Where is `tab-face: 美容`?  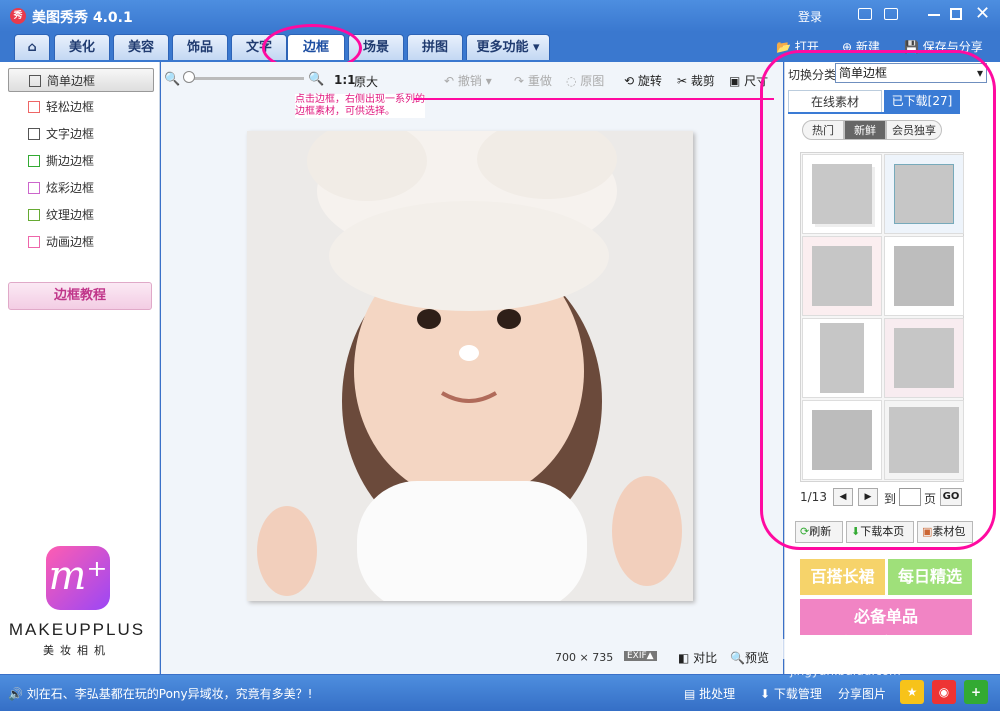
tab-face: 美容 is located at coordinates (141, 47).